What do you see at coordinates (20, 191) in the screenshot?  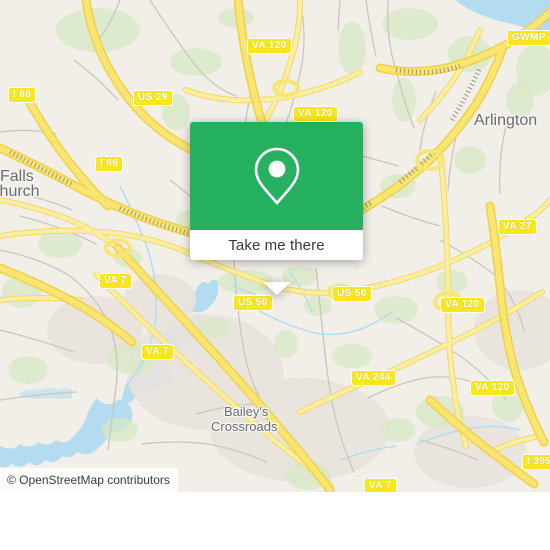 I see `place-label-church: Church` at bounding box center [20, 191].